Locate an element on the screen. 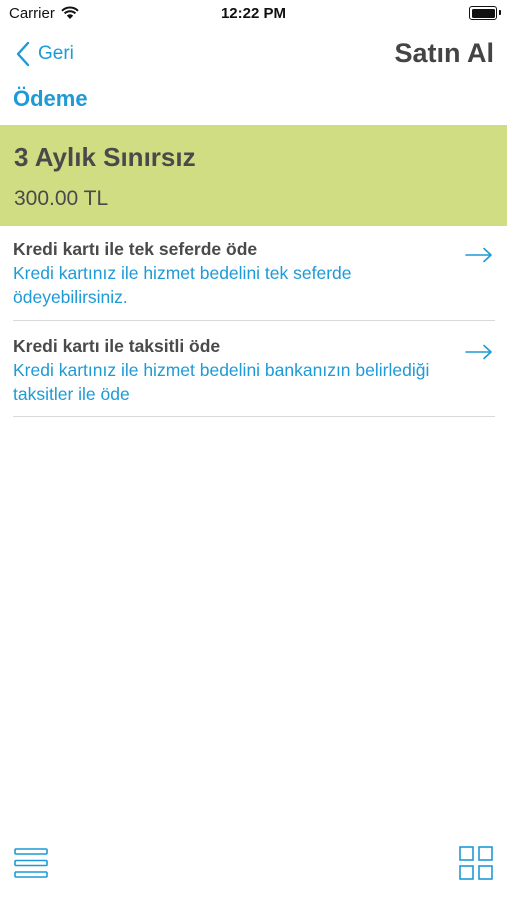  back-button: Geri is located at coordinates (45, 54).